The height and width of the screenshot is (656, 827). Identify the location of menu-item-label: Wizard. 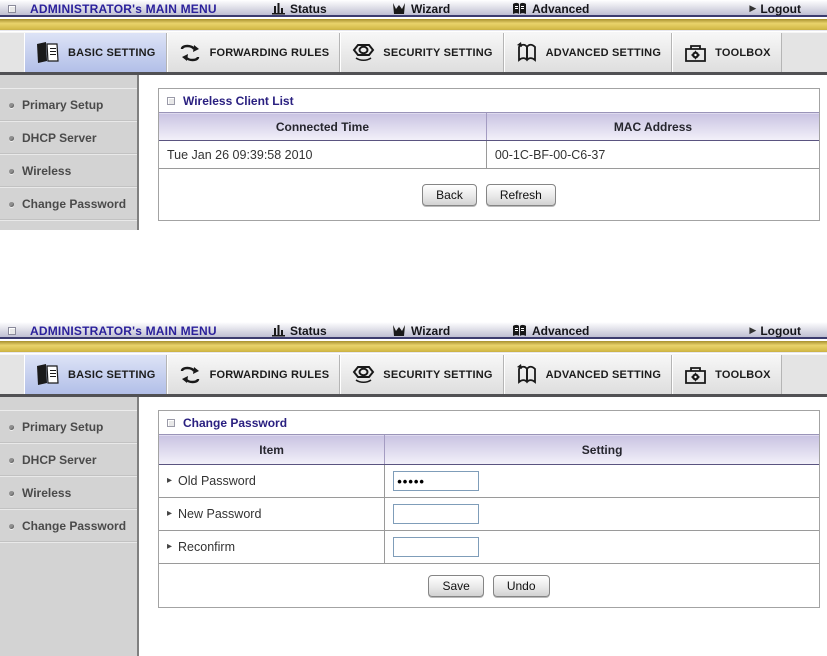
(431, 8).